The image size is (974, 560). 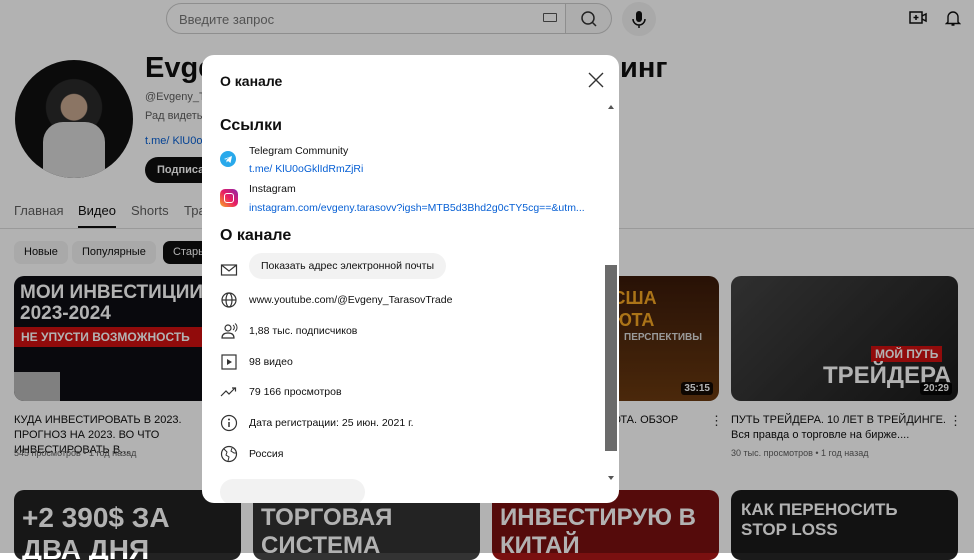 I want to click on instagram-icon, so click(x=229, y=198).